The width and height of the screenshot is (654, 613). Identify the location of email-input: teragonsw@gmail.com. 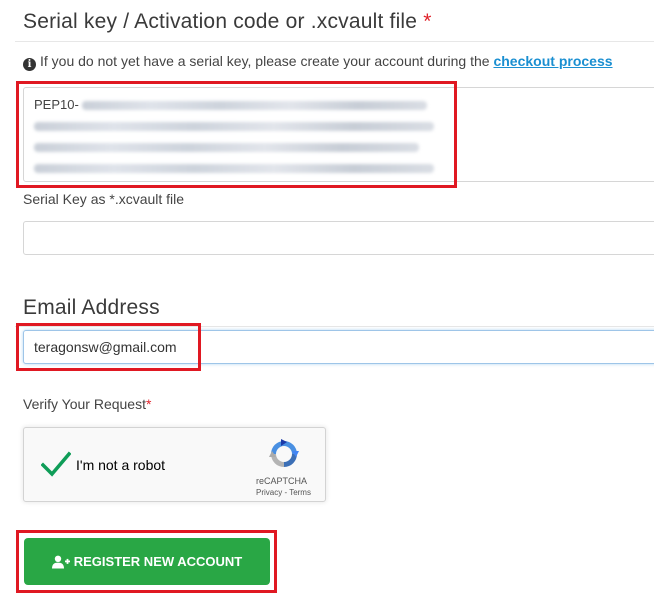
(338, 347).